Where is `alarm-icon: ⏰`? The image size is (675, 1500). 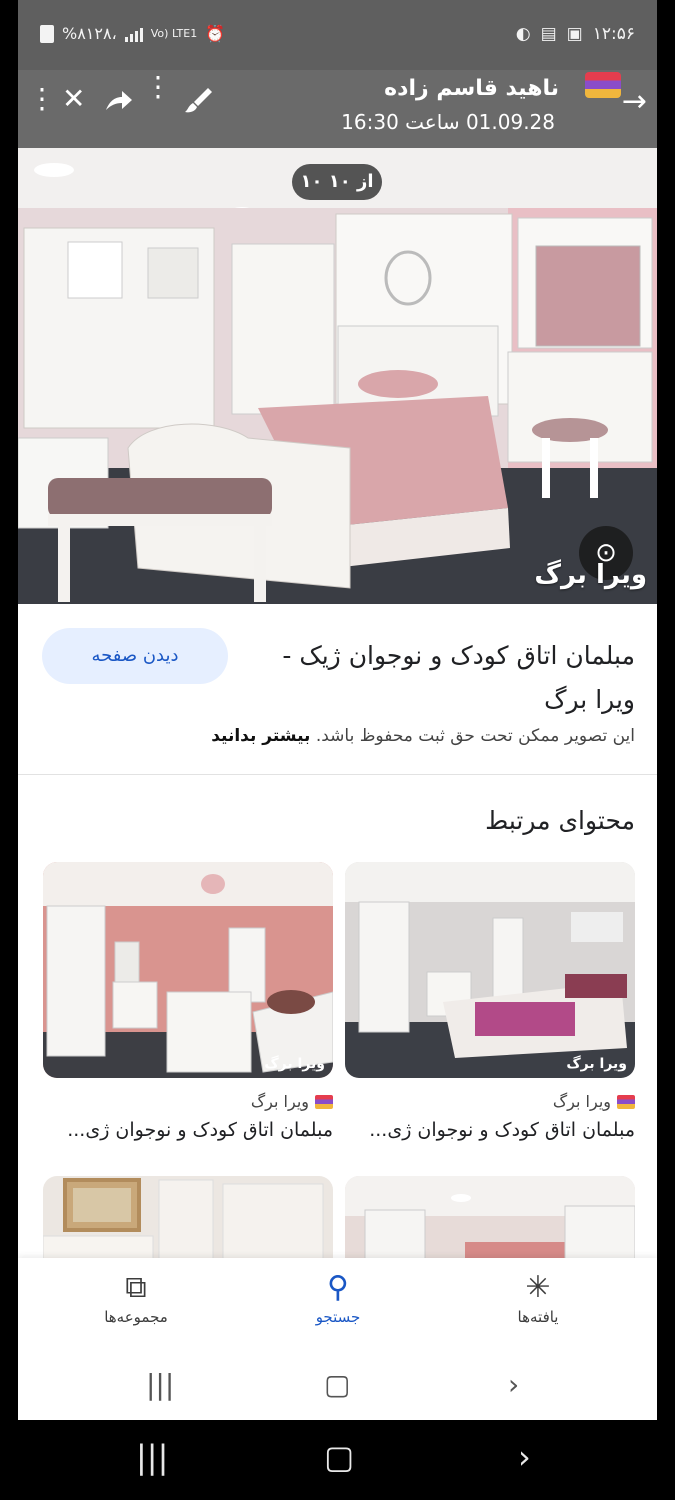
alarm-icon: ⏰ is located at coordinates (215, 33).